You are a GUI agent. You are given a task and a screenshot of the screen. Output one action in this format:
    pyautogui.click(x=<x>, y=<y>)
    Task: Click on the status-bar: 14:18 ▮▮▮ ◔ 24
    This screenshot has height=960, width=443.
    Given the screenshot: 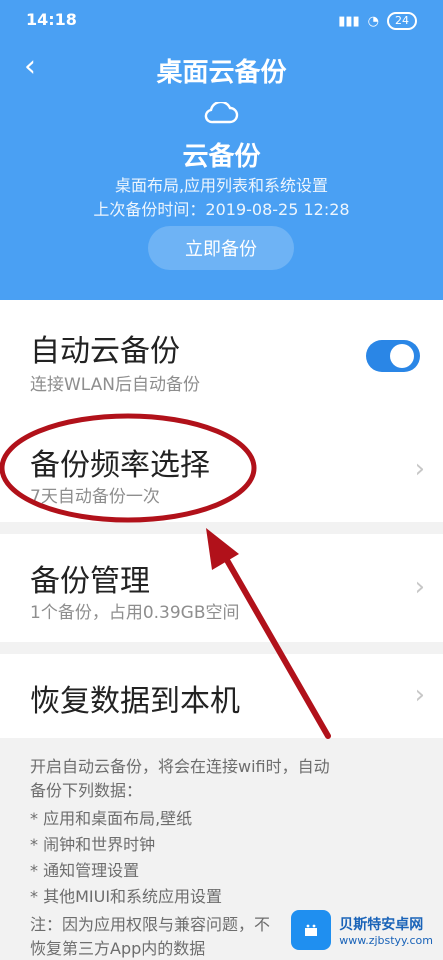 What is the action you would take?
    pyautogui.click(x=221, y=20)
    